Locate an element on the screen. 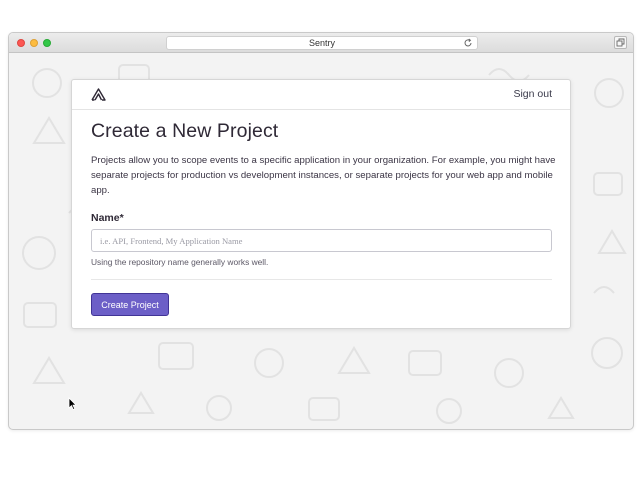  mouse-cursor-icon is located at coordinates (72, 406).